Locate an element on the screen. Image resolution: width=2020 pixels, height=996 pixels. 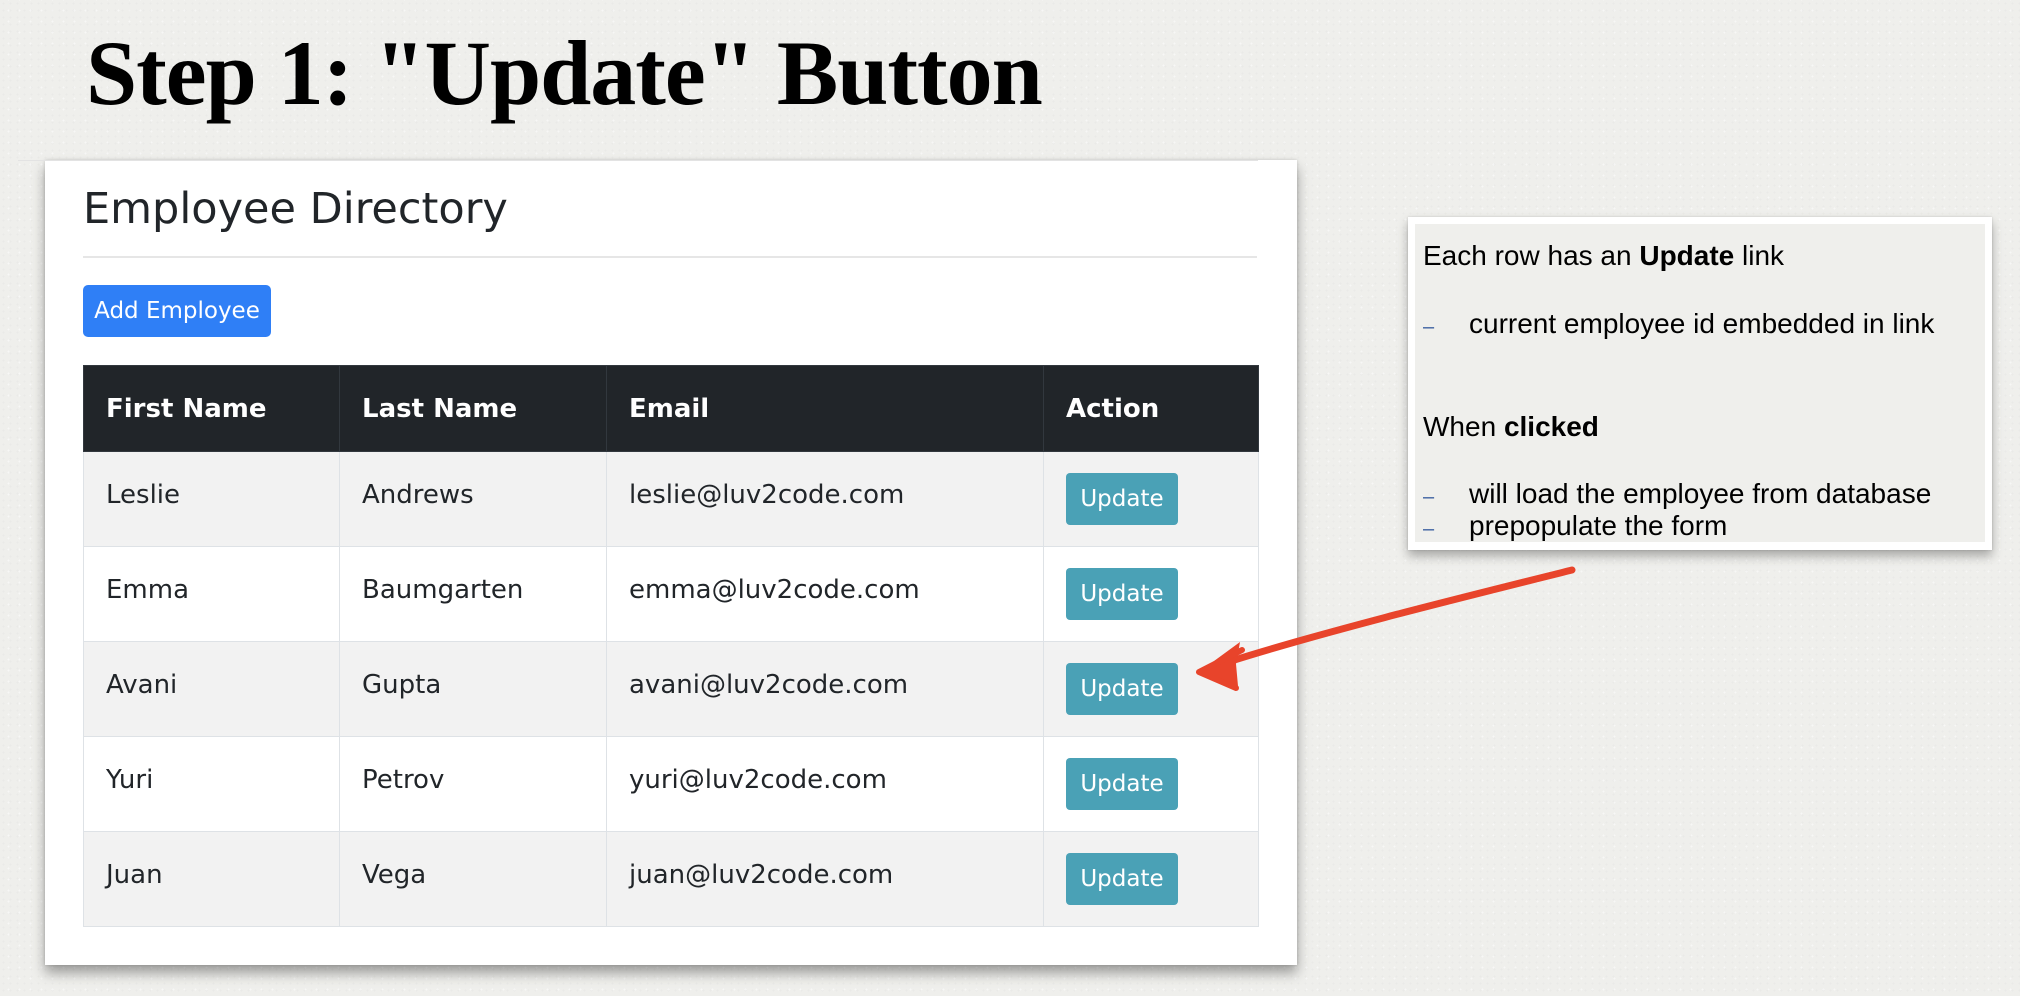
table-row: Emma Baumgarten emma@luv2code.com Update is located at coordinates (671, 594).